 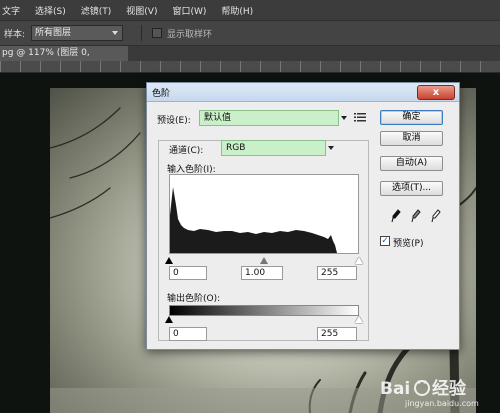 I want to click on input-white-point-handle, so click(x=359, y=260).